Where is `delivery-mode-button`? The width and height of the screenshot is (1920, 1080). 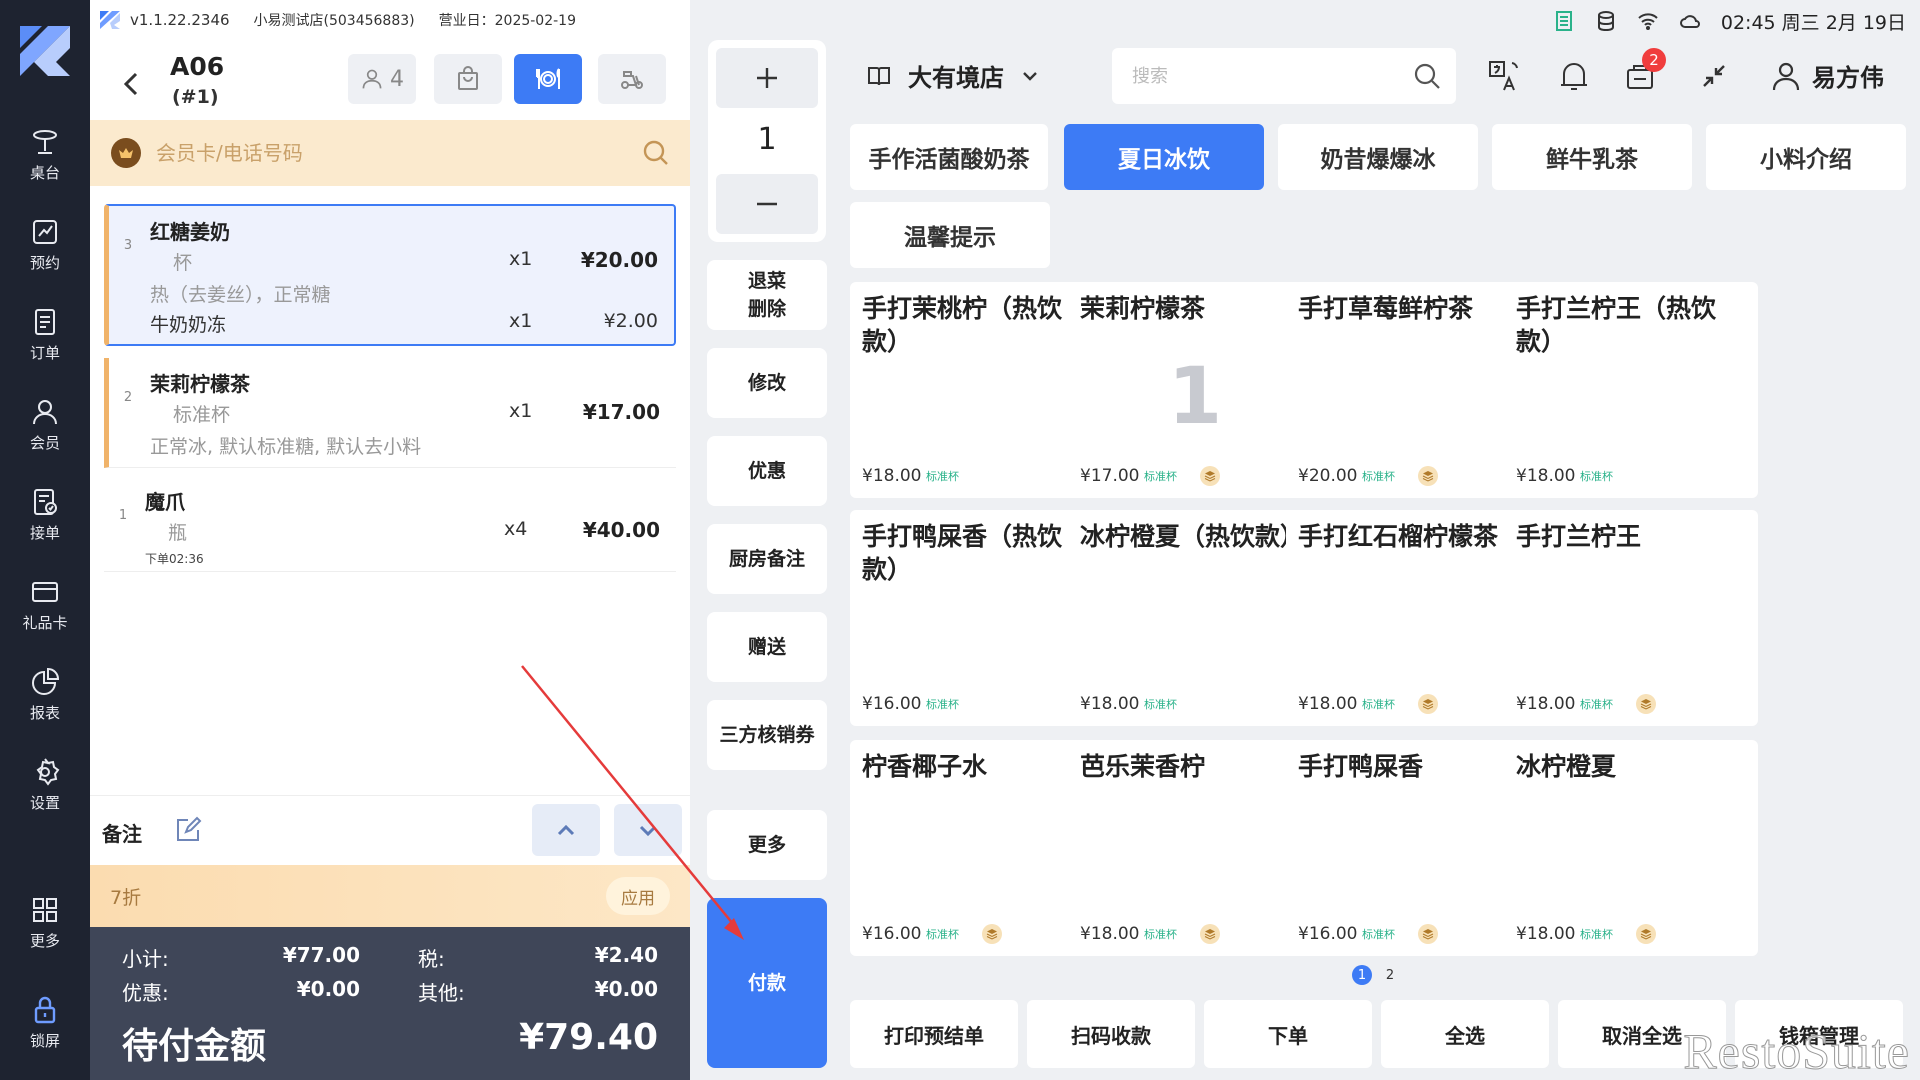
delivery-mode-button is located at coordinates (632, 79).